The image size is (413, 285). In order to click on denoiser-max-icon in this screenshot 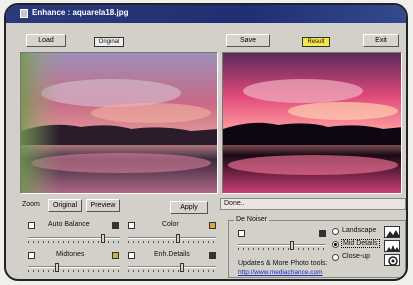, I will do `click(322, 233)`.